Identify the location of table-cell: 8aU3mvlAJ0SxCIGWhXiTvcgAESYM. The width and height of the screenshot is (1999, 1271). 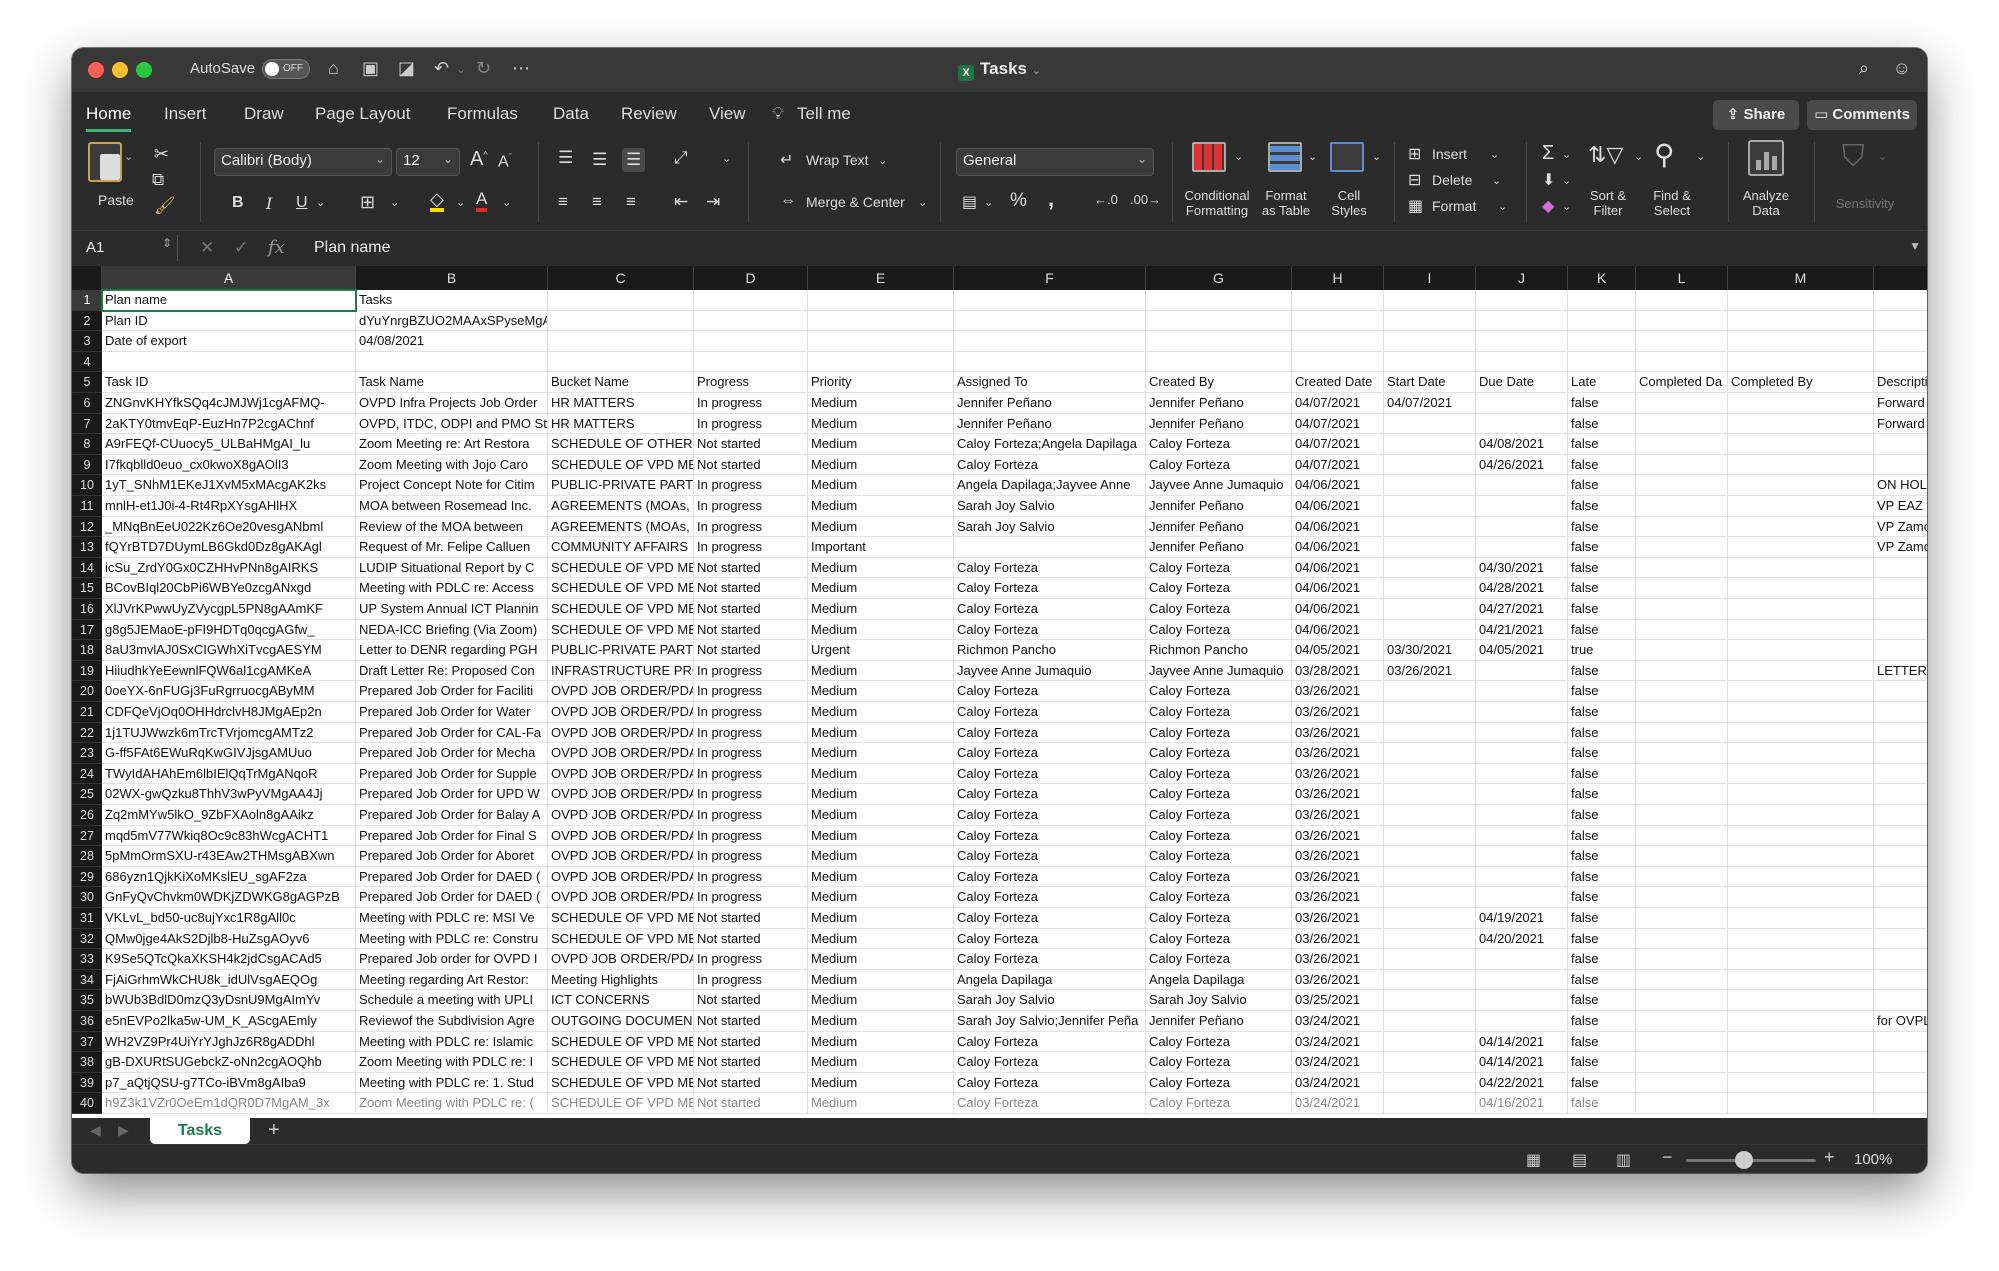
(229, 650).